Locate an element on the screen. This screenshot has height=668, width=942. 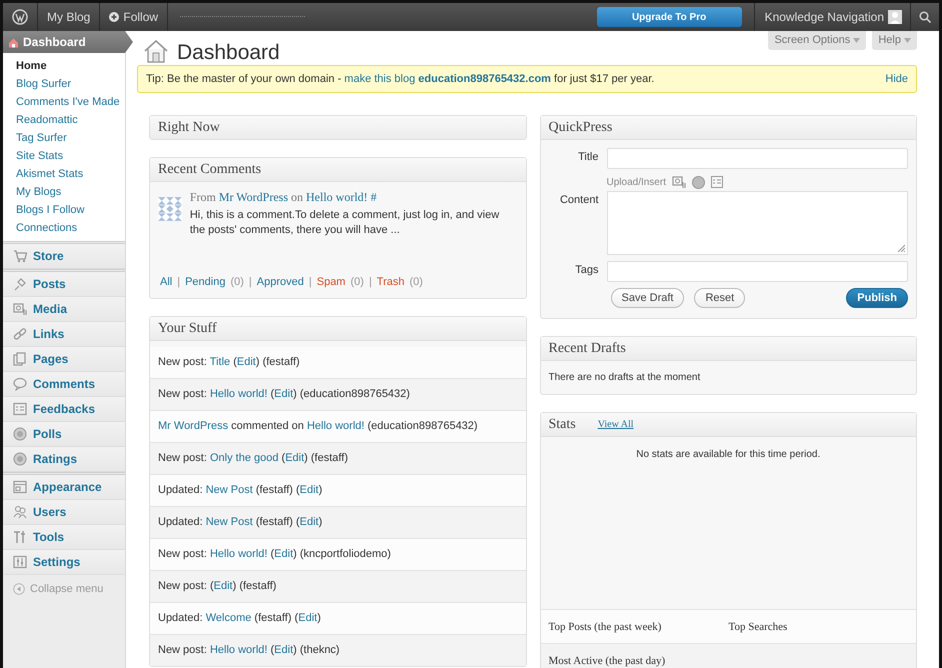
activity-link: Title is located at coordinates (220, 362).